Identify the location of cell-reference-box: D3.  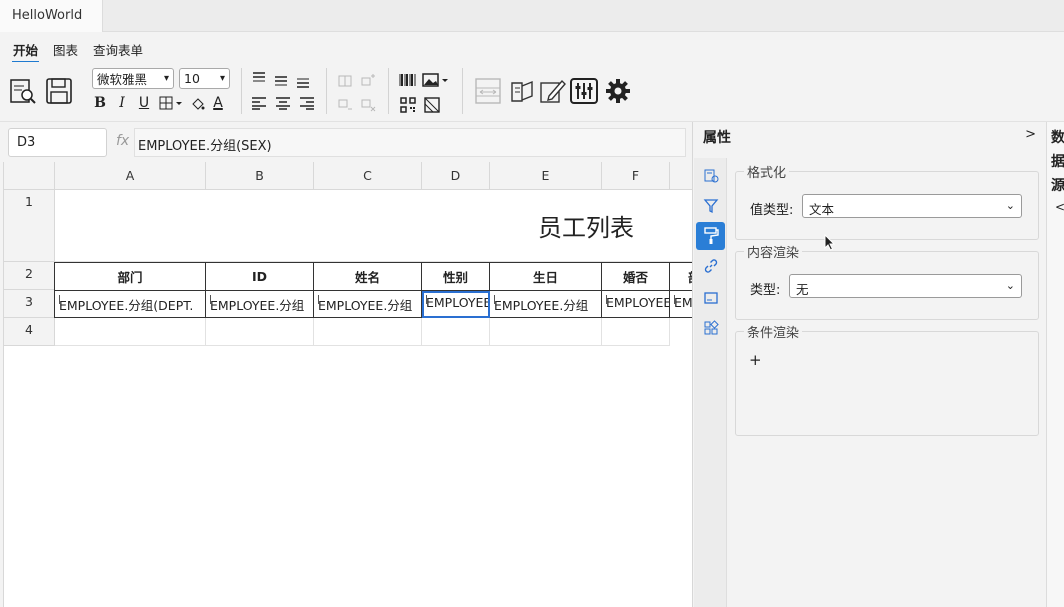
(57, 142).